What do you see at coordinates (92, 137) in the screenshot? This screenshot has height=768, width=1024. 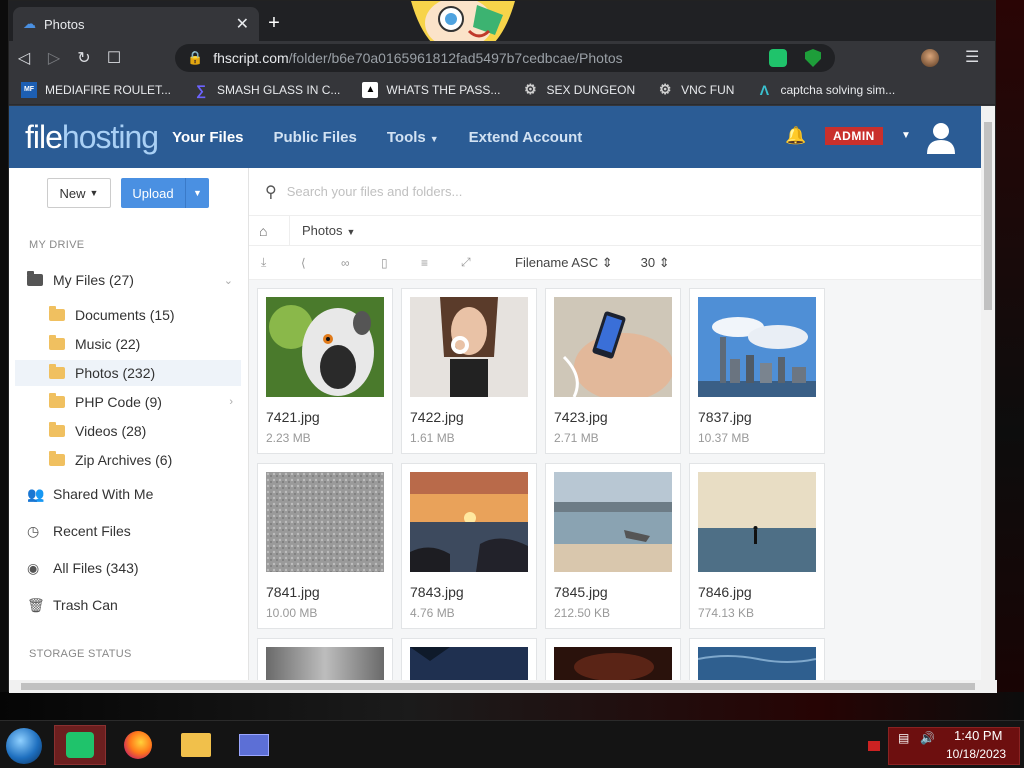 I see `site-logo: filehosting` at bounding box center [92, 137].